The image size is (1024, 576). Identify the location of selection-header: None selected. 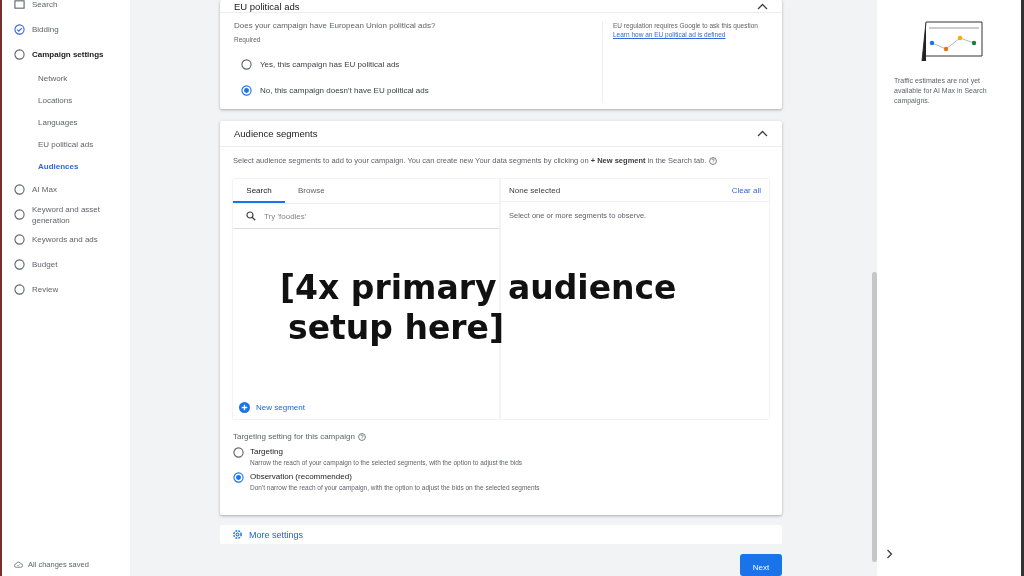
(535, 190).